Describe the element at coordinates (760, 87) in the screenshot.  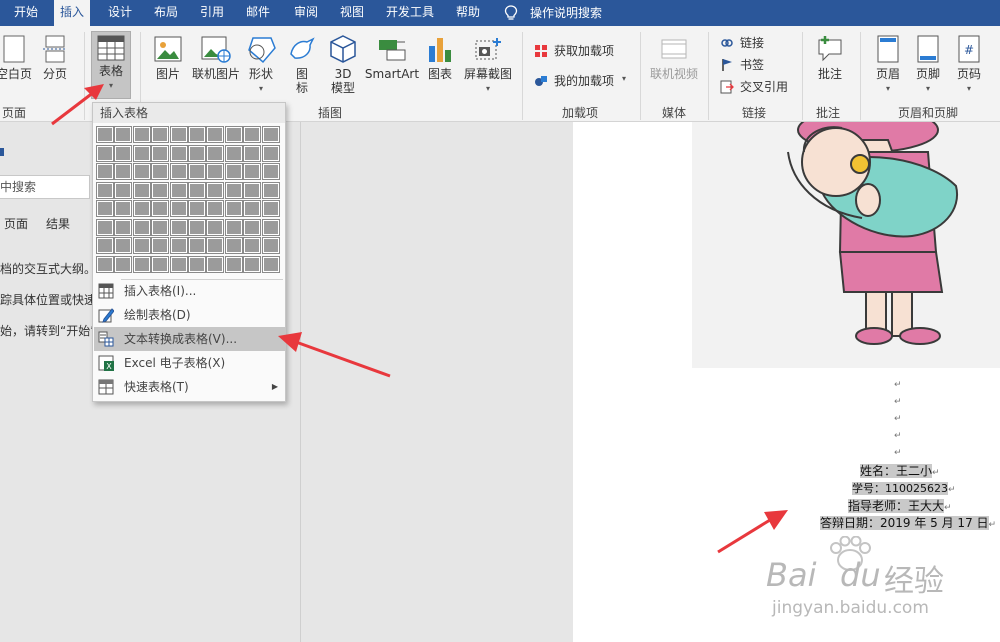
I see `cross-reference-button: 交叉引用` at that location.